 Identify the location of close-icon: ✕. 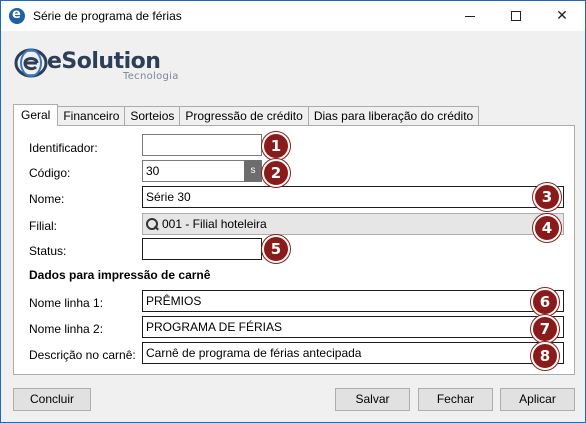
(562, 16).